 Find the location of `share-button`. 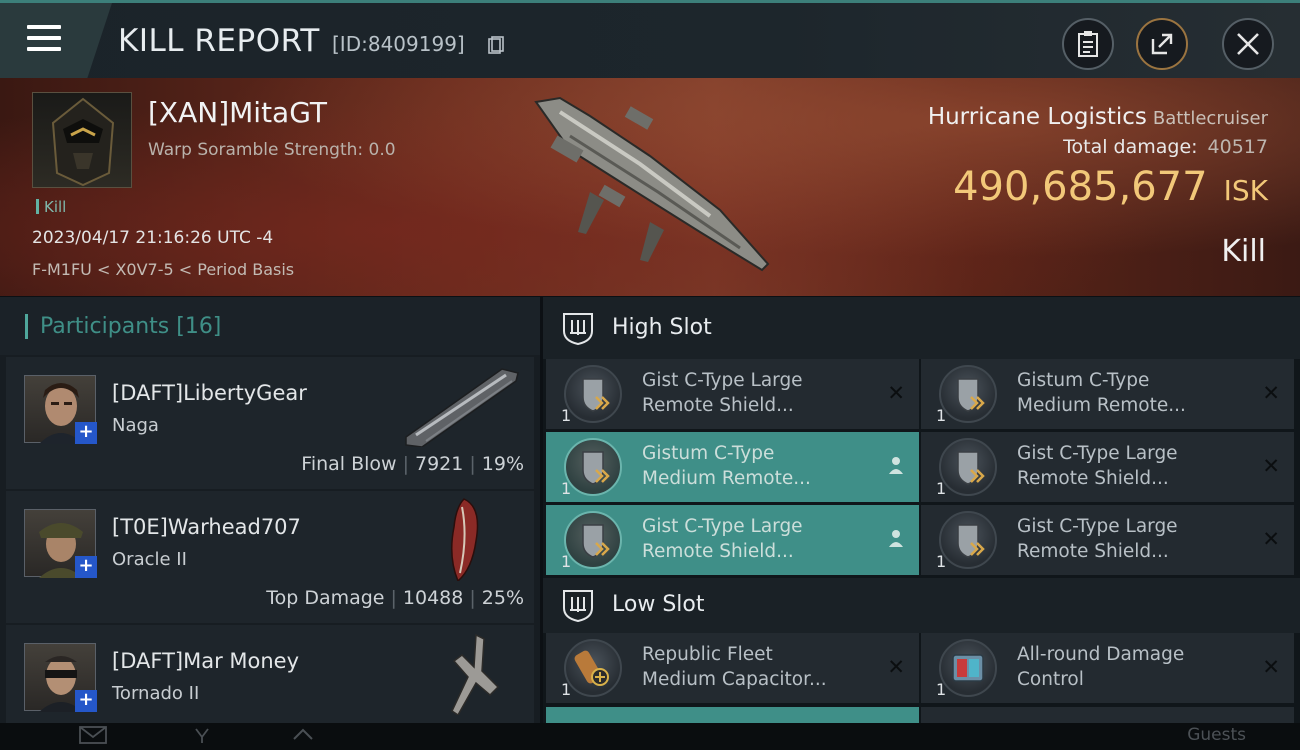

share-button is located at coordinates (1162, 44).